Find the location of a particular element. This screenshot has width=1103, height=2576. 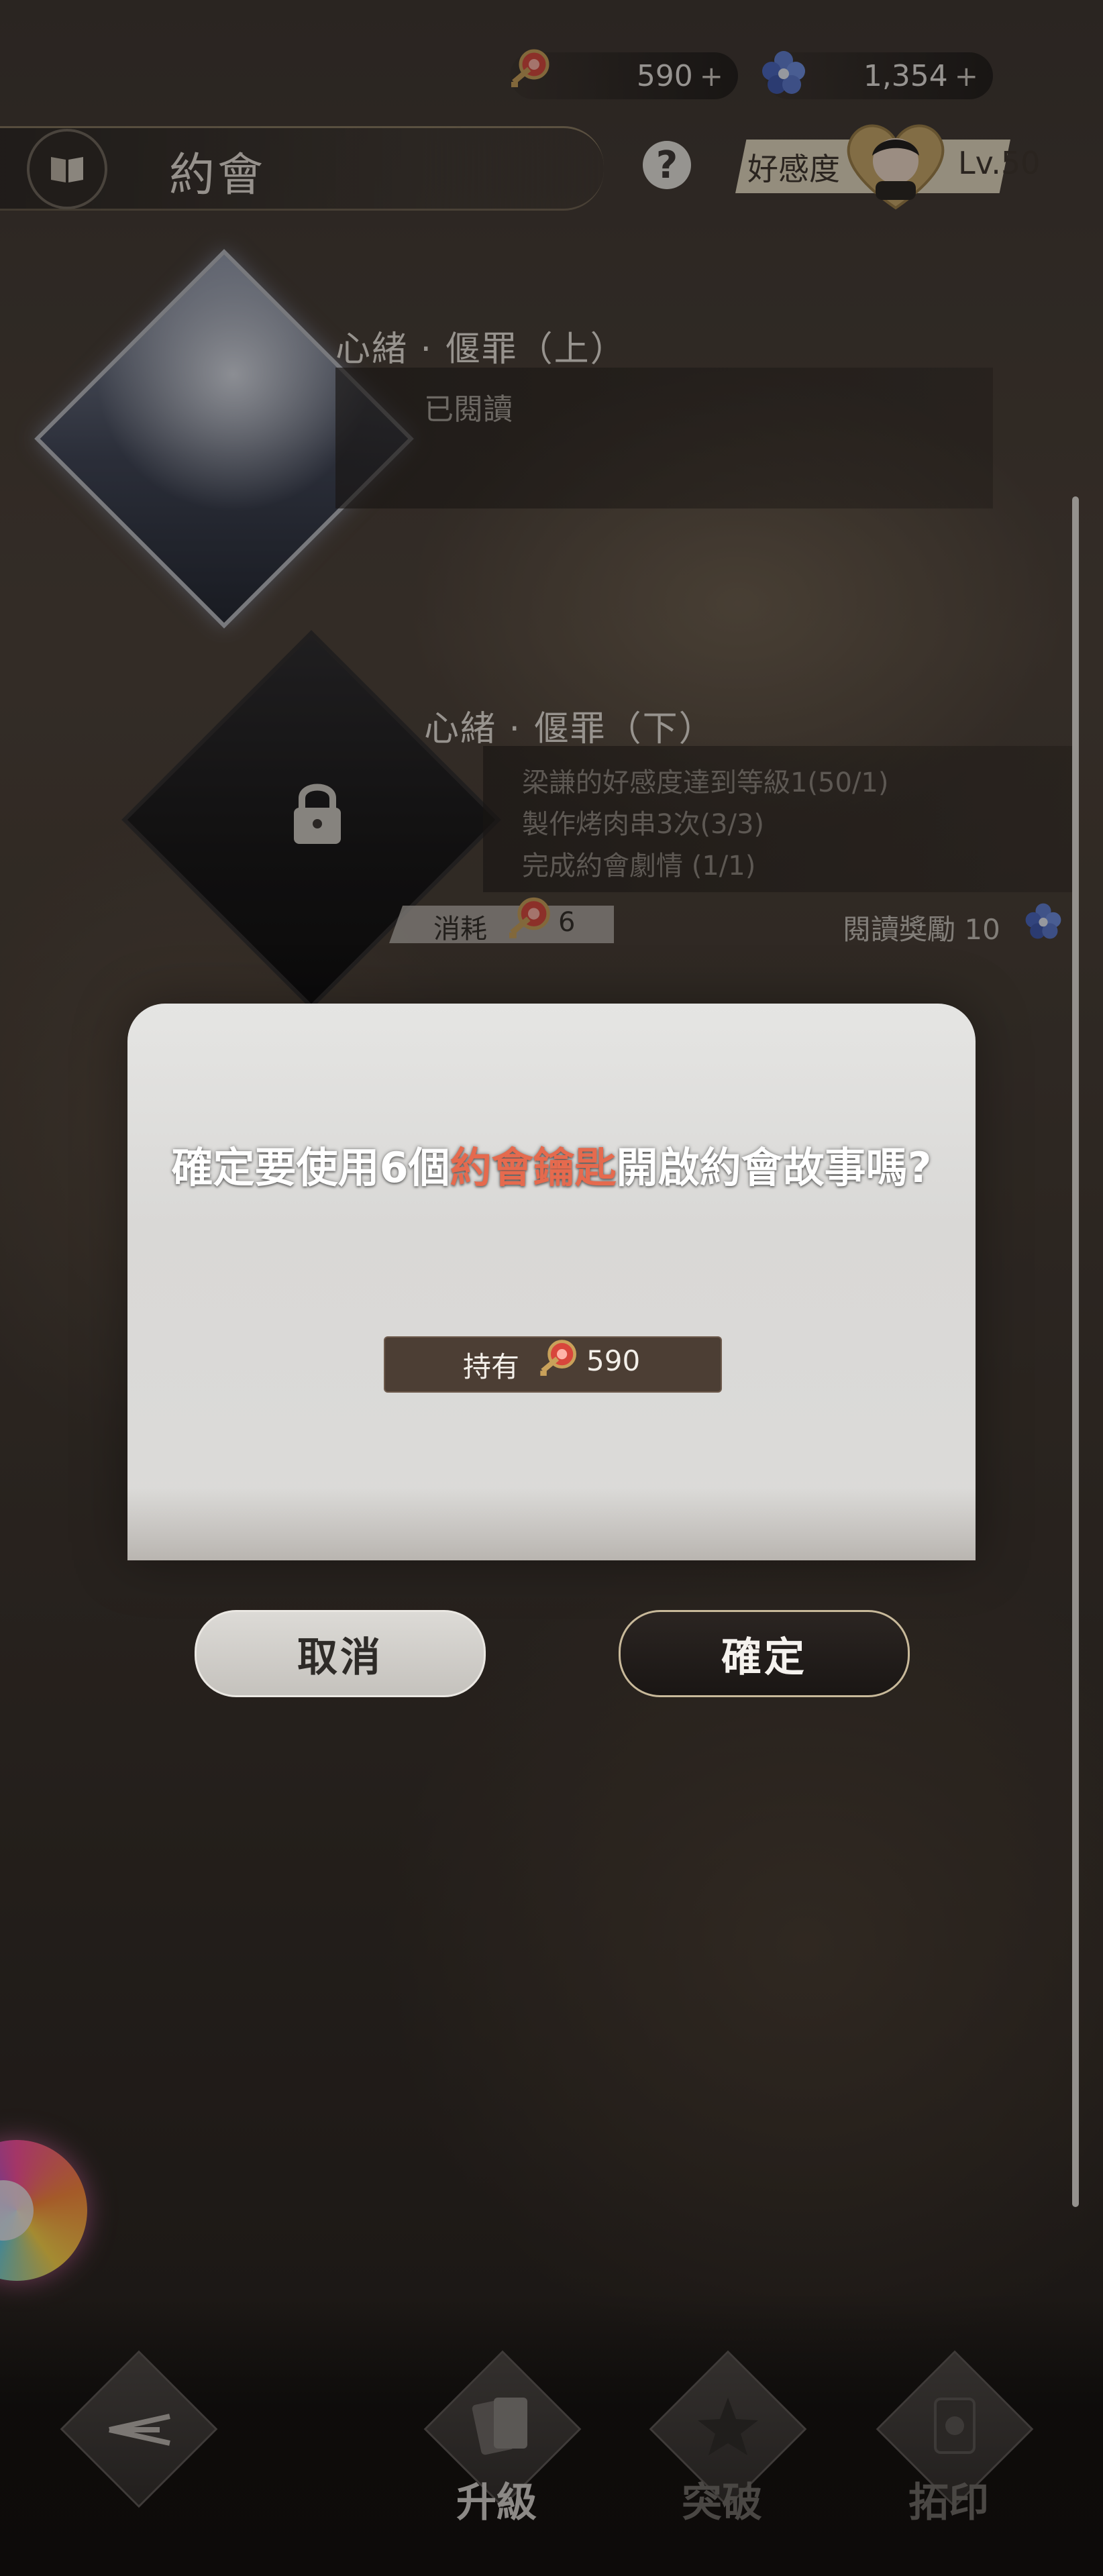

dialog-message: 確定要使用6個約會鑰匙開啟約會故事嗎? is located at coordinates (551, 1167).